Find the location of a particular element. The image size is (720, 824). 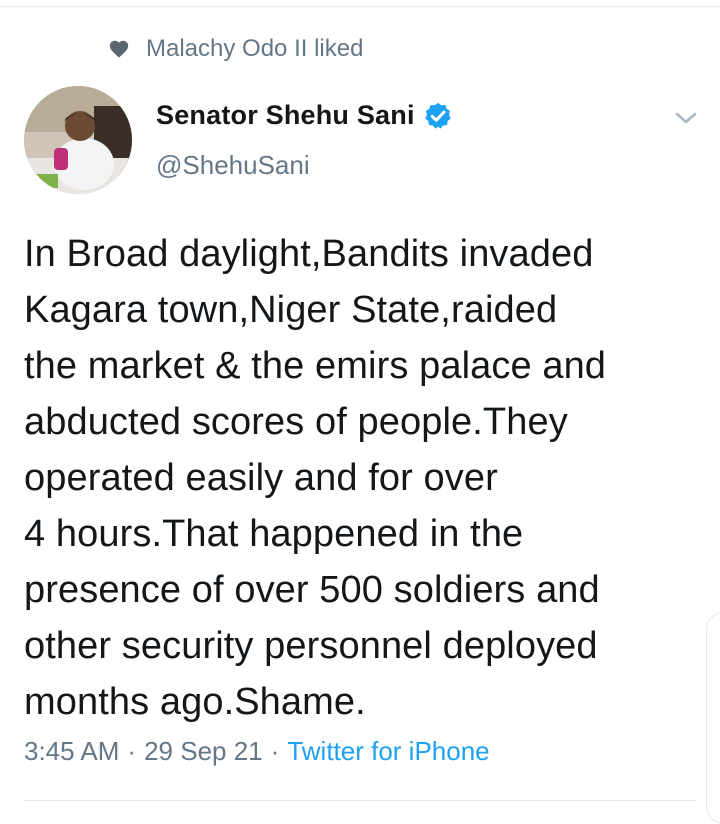

chevron-down-icon is located at coordinates (686, 118).